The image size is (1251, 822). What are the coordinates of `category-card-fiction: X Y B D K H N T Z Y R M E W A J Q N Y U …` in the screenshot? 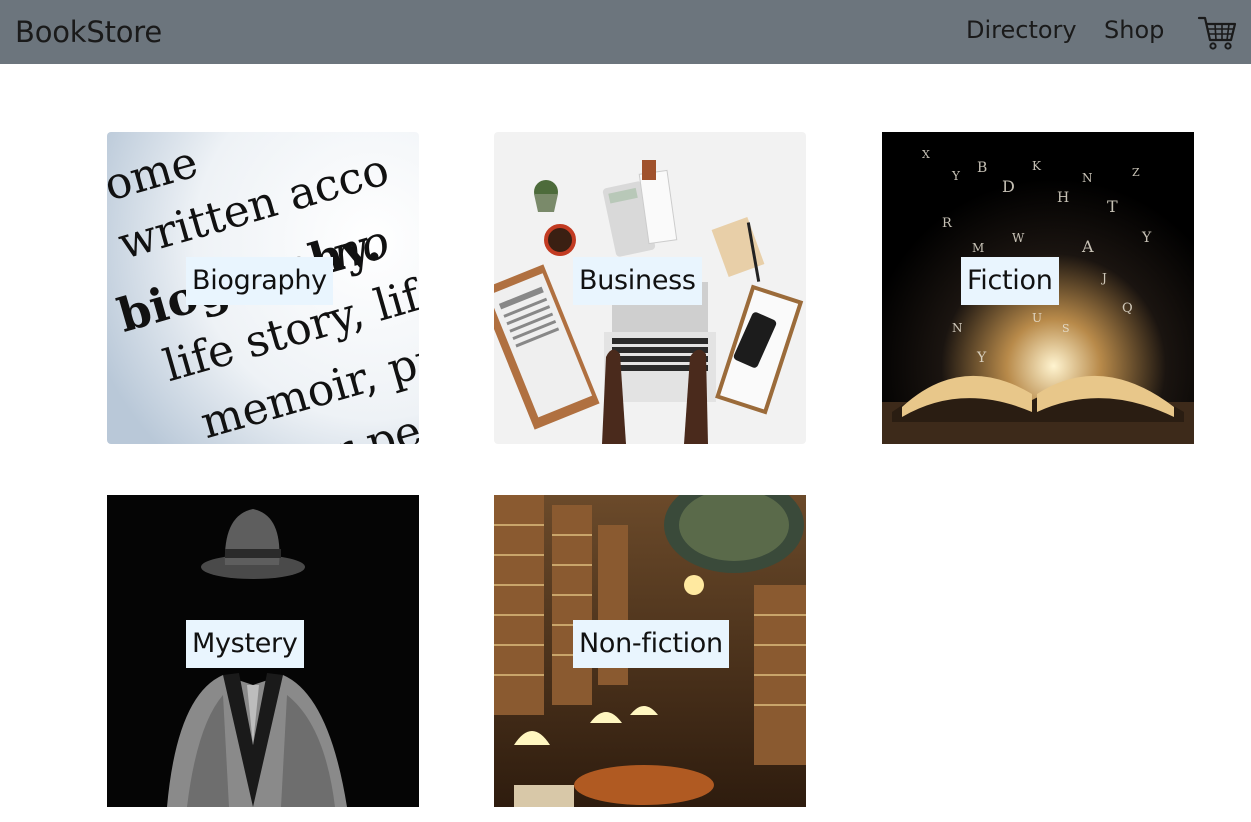 It's located at (1038, 288).